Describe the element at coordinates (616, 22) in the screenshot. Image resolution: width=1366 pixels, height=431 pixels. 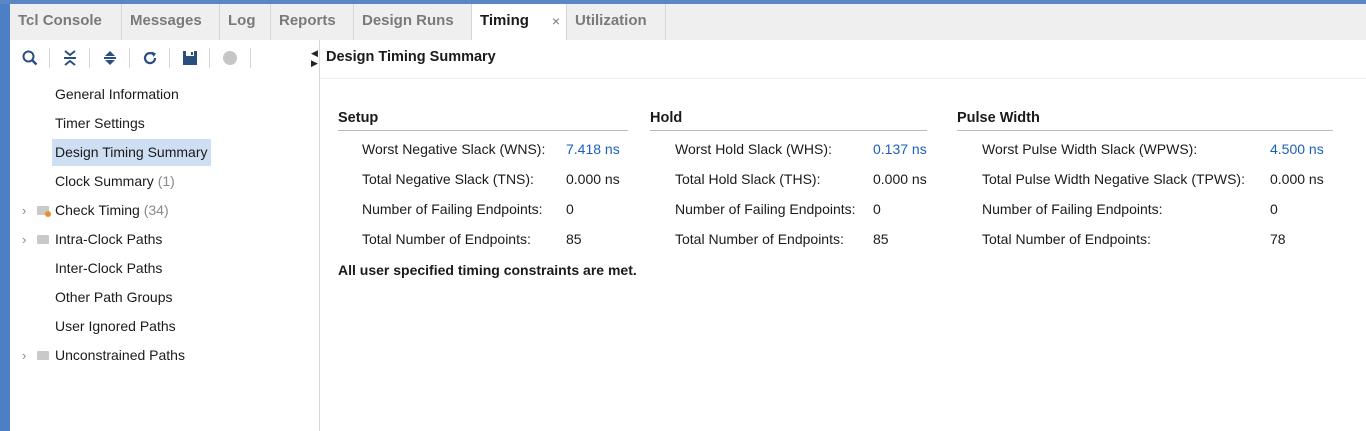
I see `tab-utilization: Utilization` at that location.